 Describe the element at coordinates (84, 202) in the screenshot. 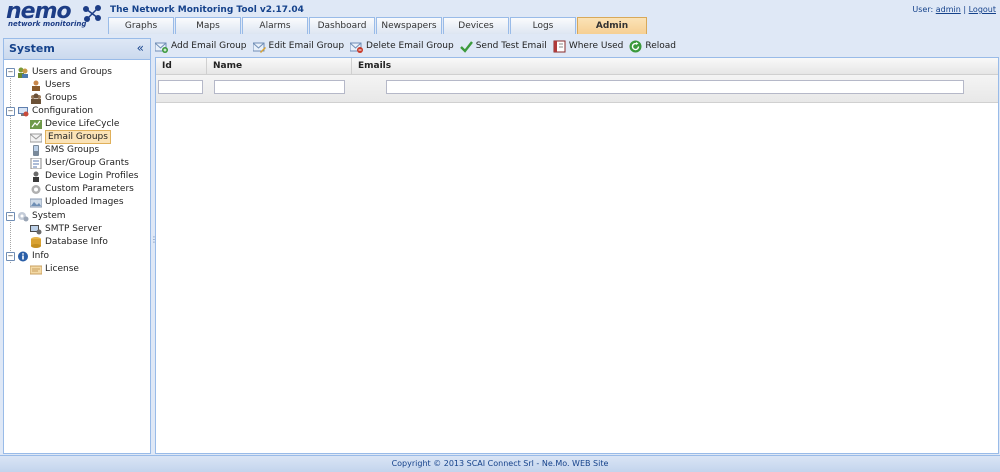

I see `tree-node-label: Uploaded Images` at that location.